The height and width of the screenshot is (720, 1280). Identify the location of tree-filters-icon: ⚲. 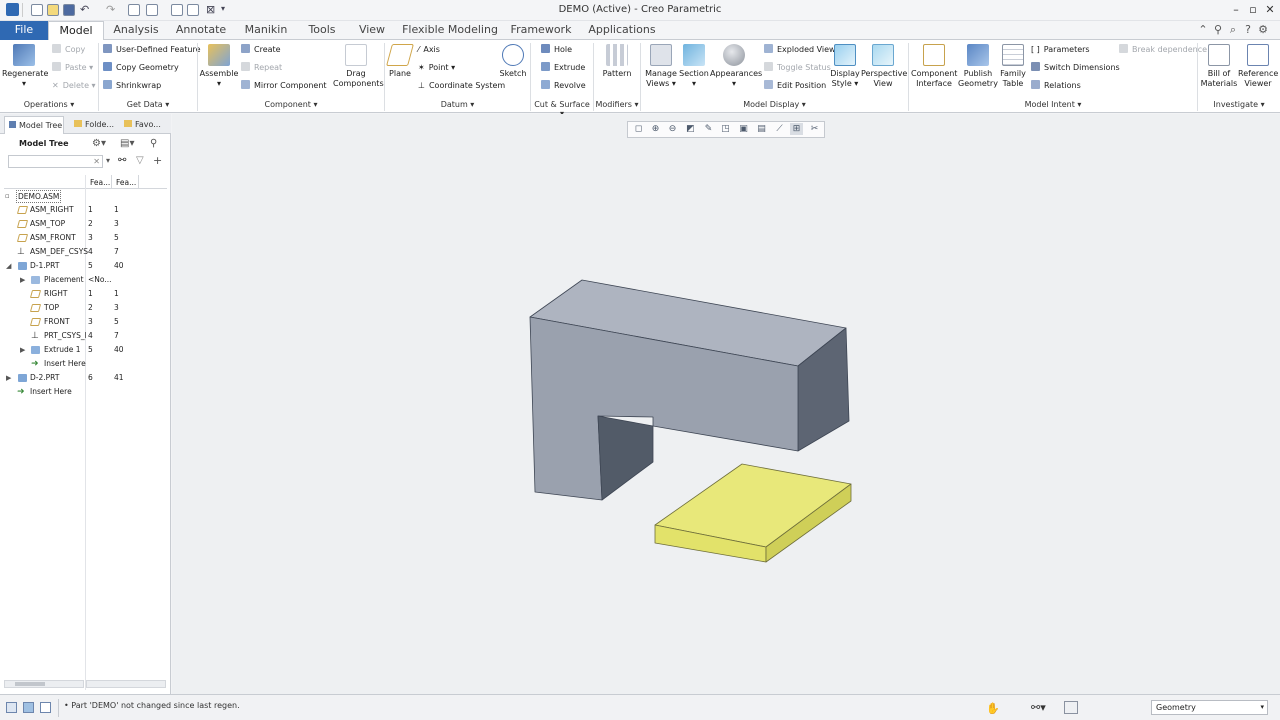
(153, 143).